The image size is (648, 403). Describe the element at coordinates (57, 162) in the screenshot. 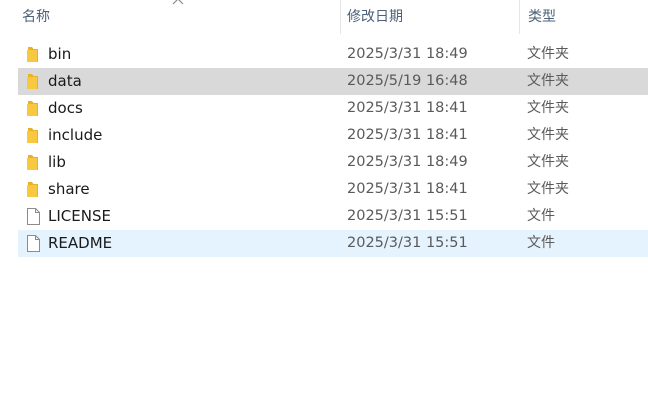

I see `file-name: lib` at that location.